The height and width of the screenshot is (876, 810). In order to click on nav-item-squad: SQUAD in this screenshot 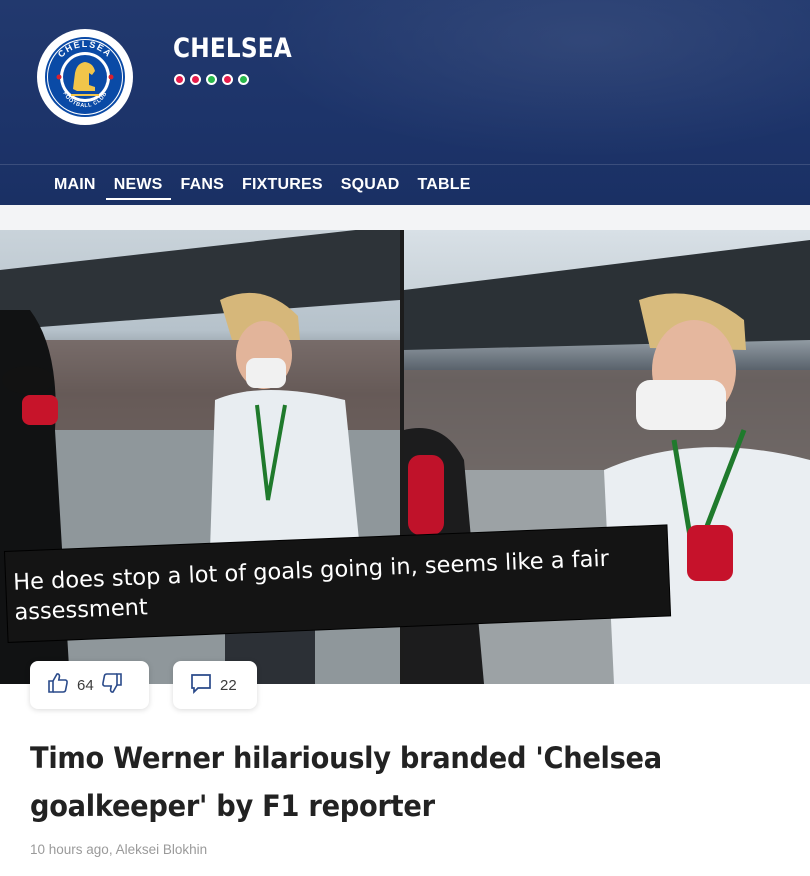, I will do `click(370, 185)`.